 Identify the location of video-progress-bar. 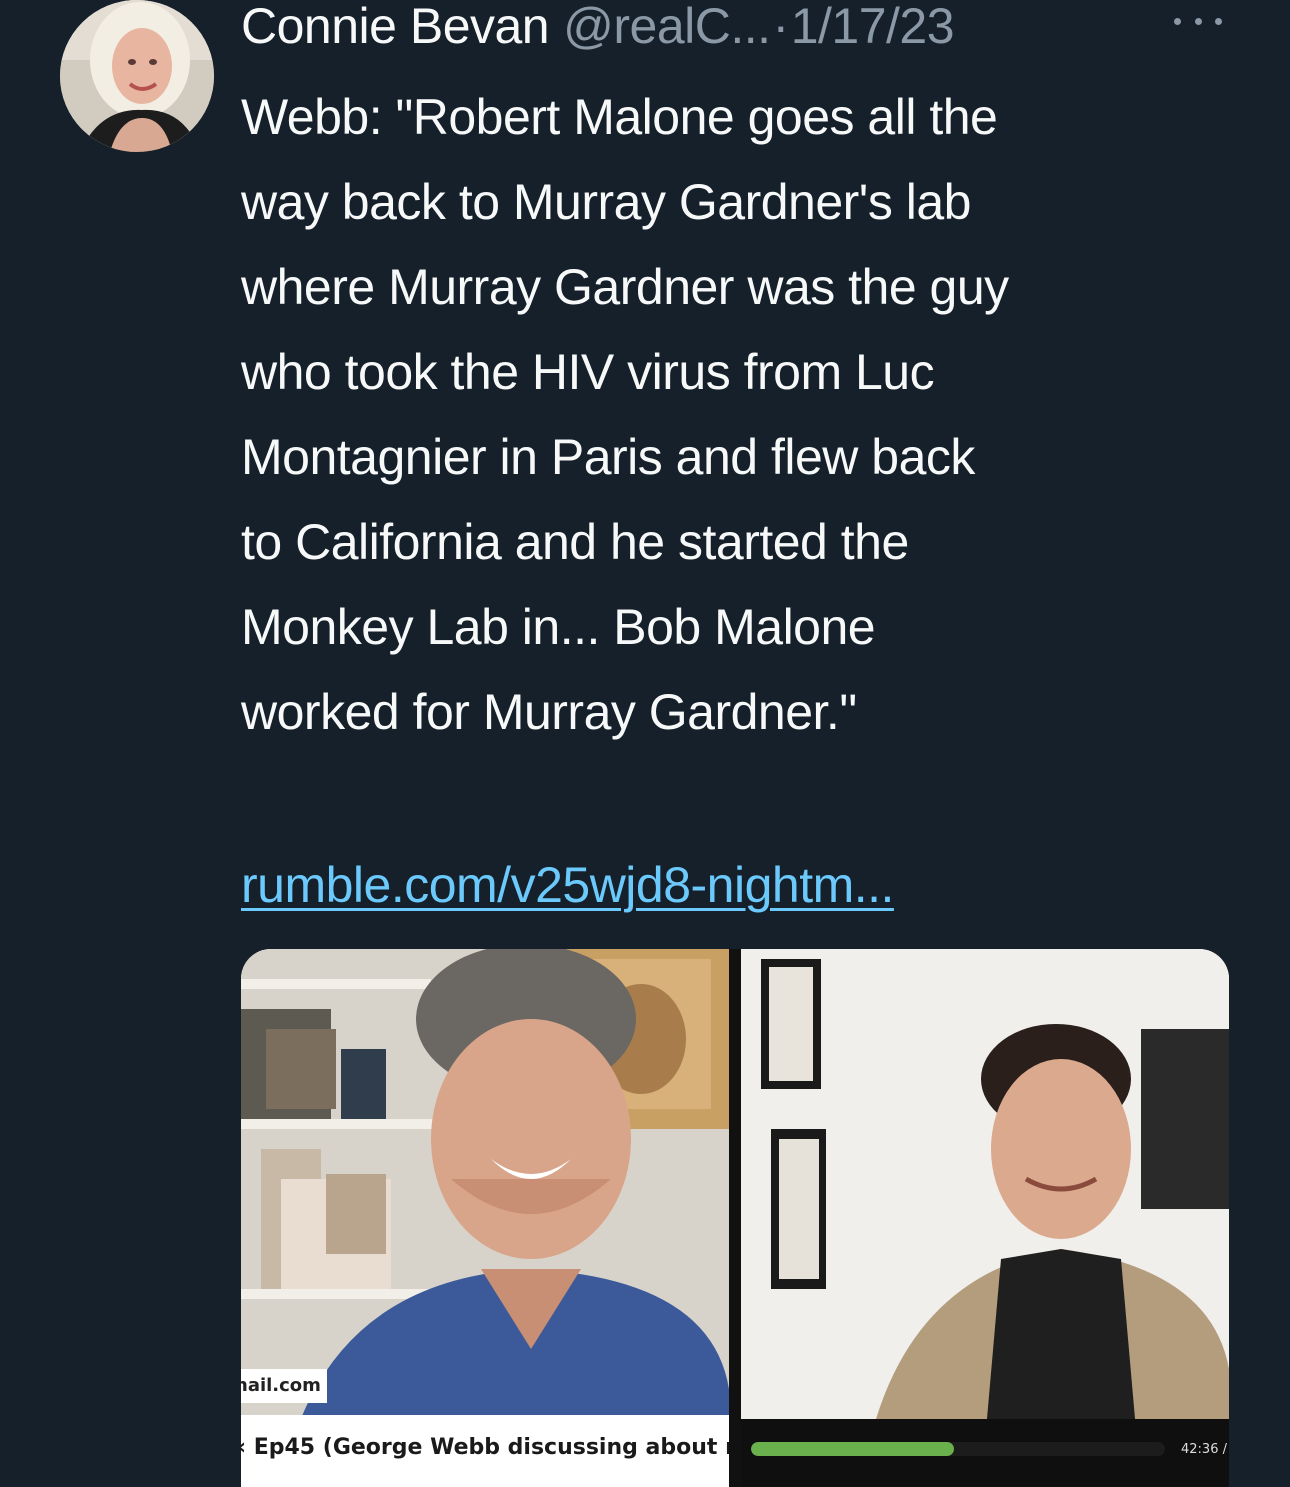
(958, 1449).